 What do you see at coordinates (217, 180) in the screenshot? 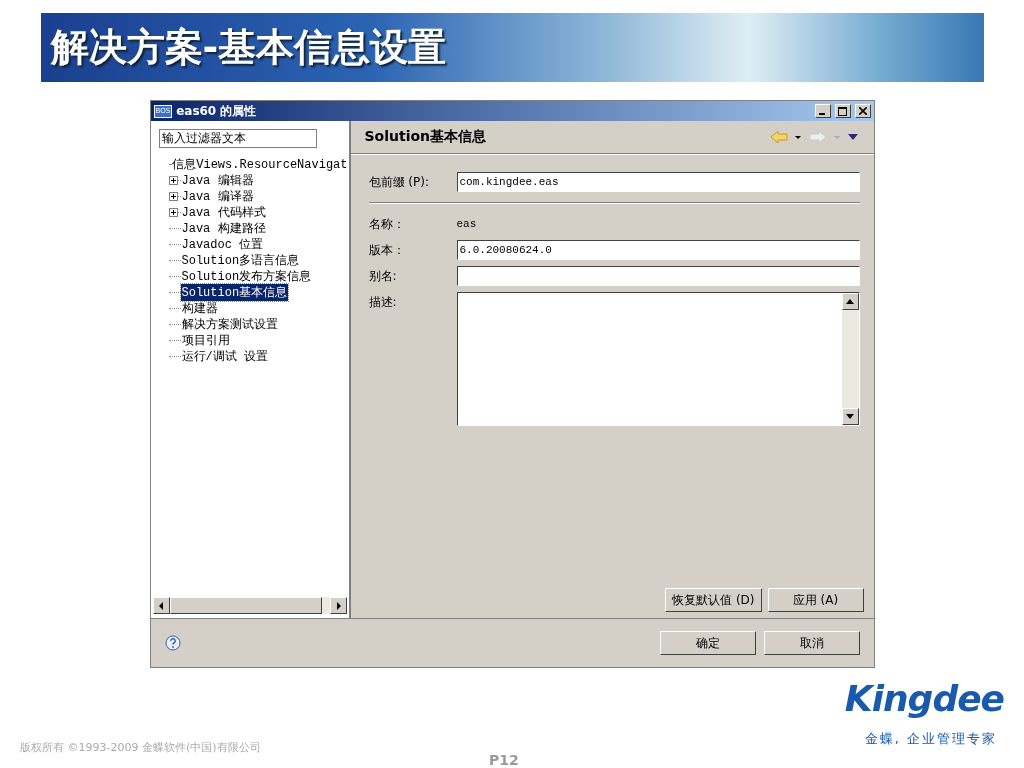
I see `tree-item: Java 编辑器` at bounding box center [217, 180].